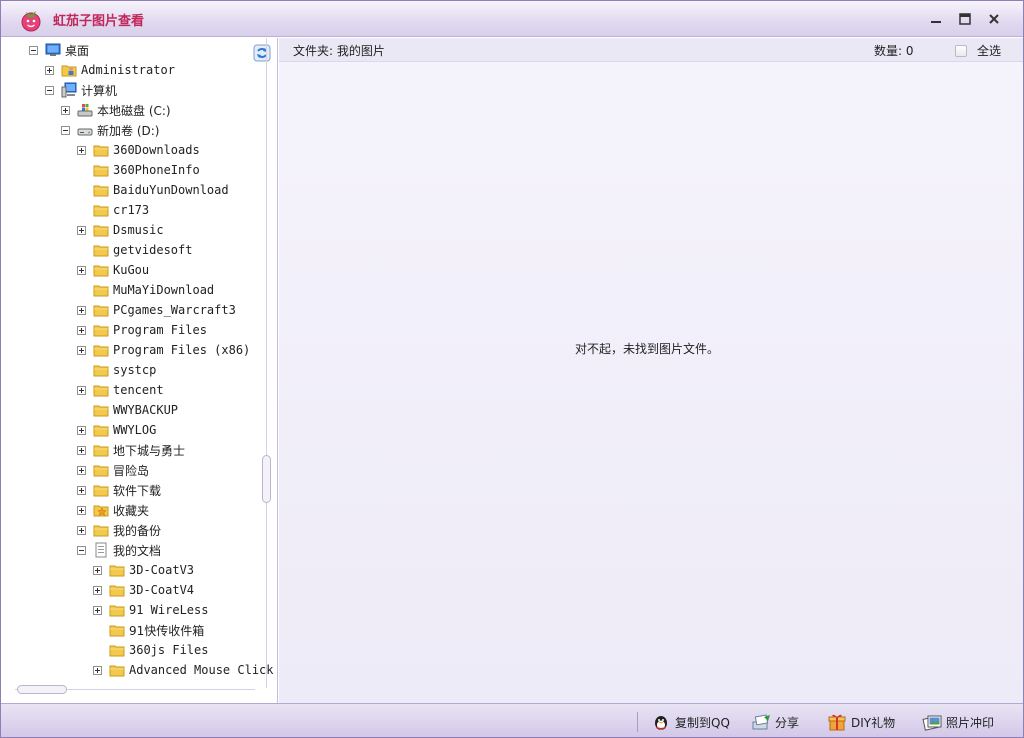 This screenshot has height=738, width=1024. Describe the element at coordinates (661, 723) in the screenshot. I see `qq-penguin-icon` at that location.